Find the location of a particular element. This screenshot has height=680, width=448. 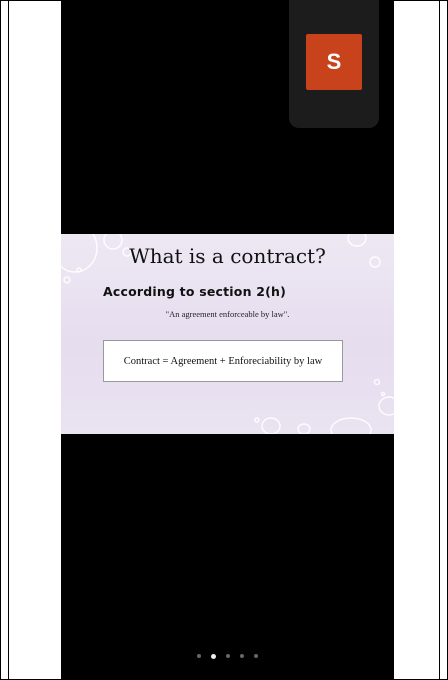

participant-avatar: S is located at coordinates (334, 62).